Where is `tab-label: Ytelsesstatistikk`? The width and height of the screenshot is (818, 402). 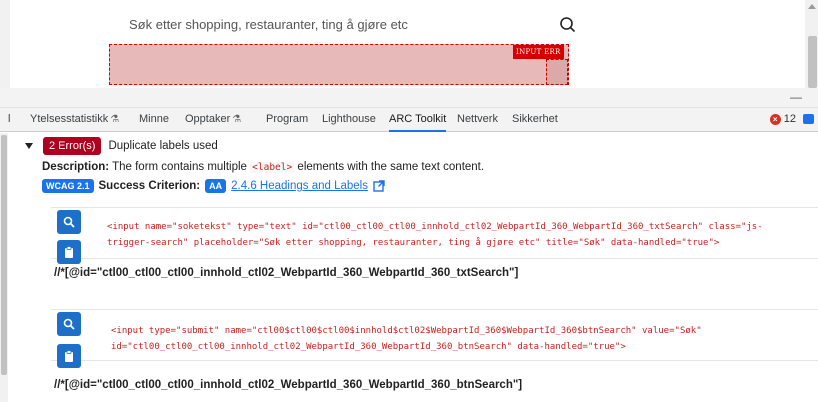
tab-label: Ytelsesstatistikk is located at coordinates (69, 119).